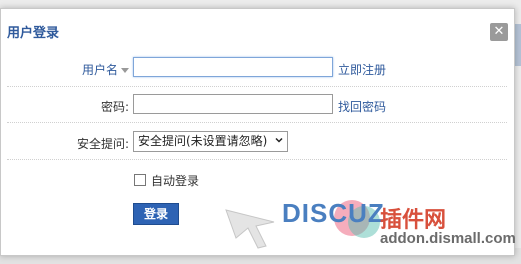 The image size is (521, 264). What do you see at coordinates (279, 140) in the screenshot?
I see `chevron-down-icon` at bounding box center [279, 140].